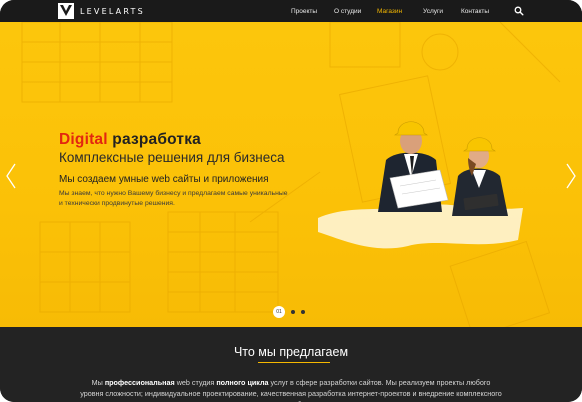 This screenshot has height=402, width=582. What do you see at coordinates (139, 382) in the screenshot?
I see `offer-text-bold: профессиональная` at bounding box center [139, 382].